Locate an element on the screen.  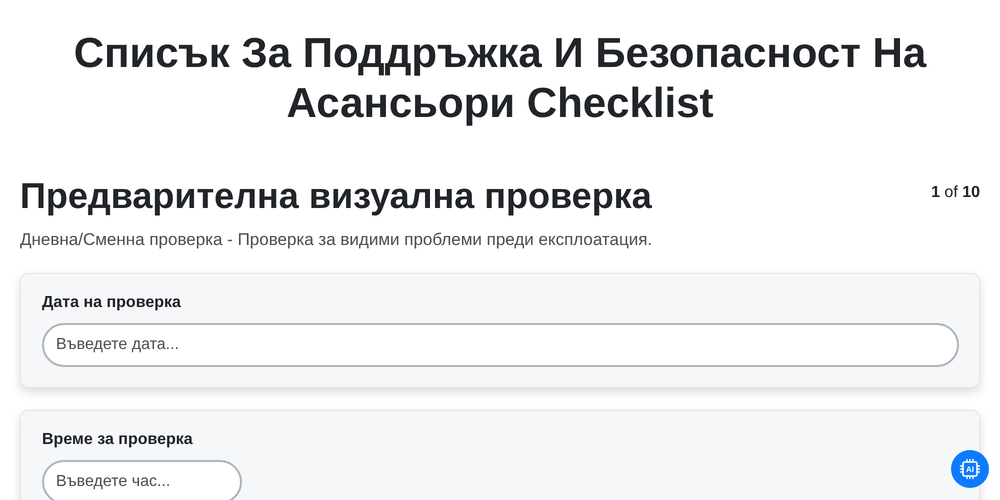
ai-label: AI is located at coordinates (970, 469).